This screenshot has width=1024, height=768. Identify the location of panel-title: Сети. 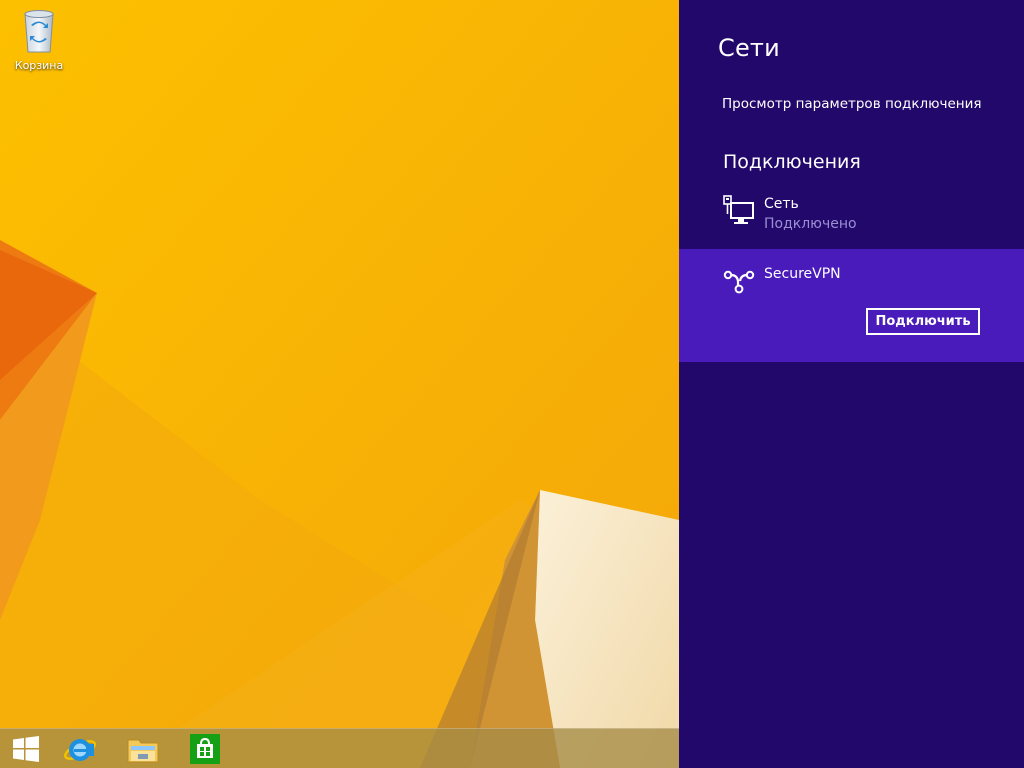
(749, 48).